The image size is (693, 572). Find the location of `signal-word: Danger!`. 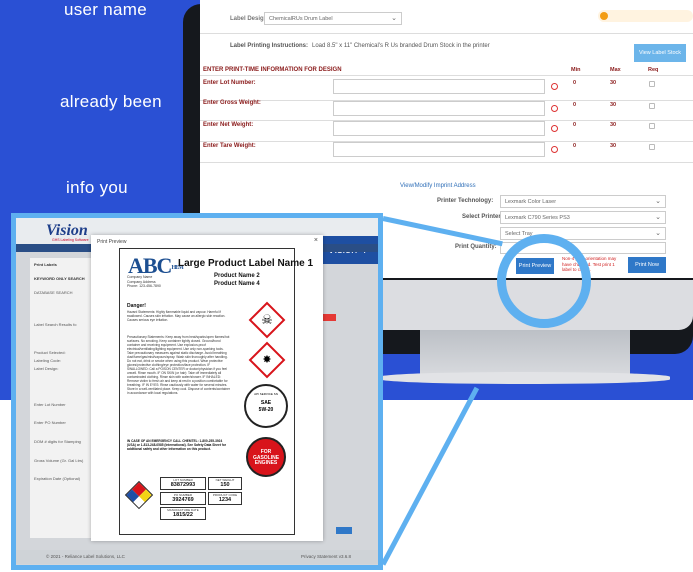

signal-word: Danger! is located at coordinates (136, 306).